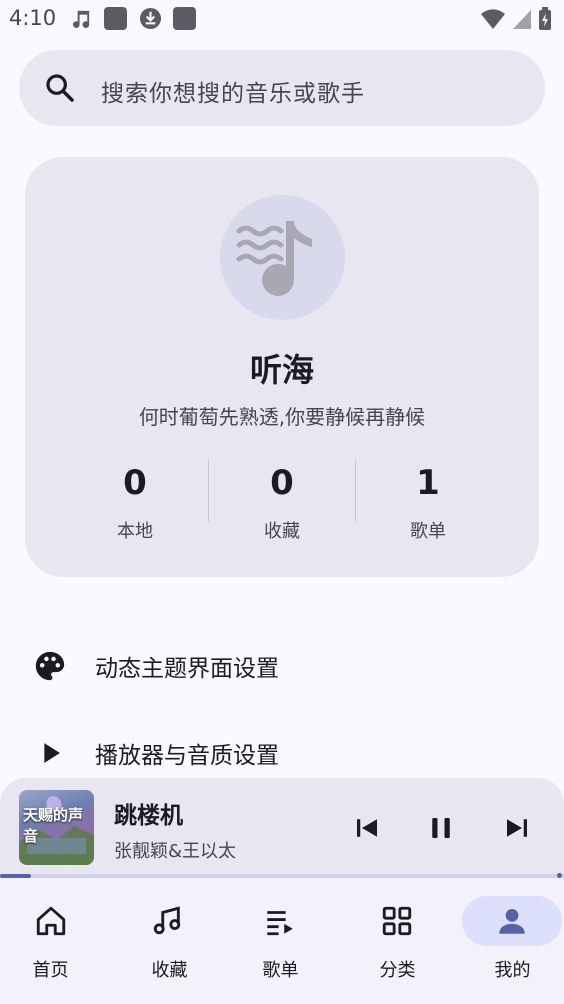 This screenshot has height=1004, width=564. I want to click on nav-label: 分类, so click(397, 970).